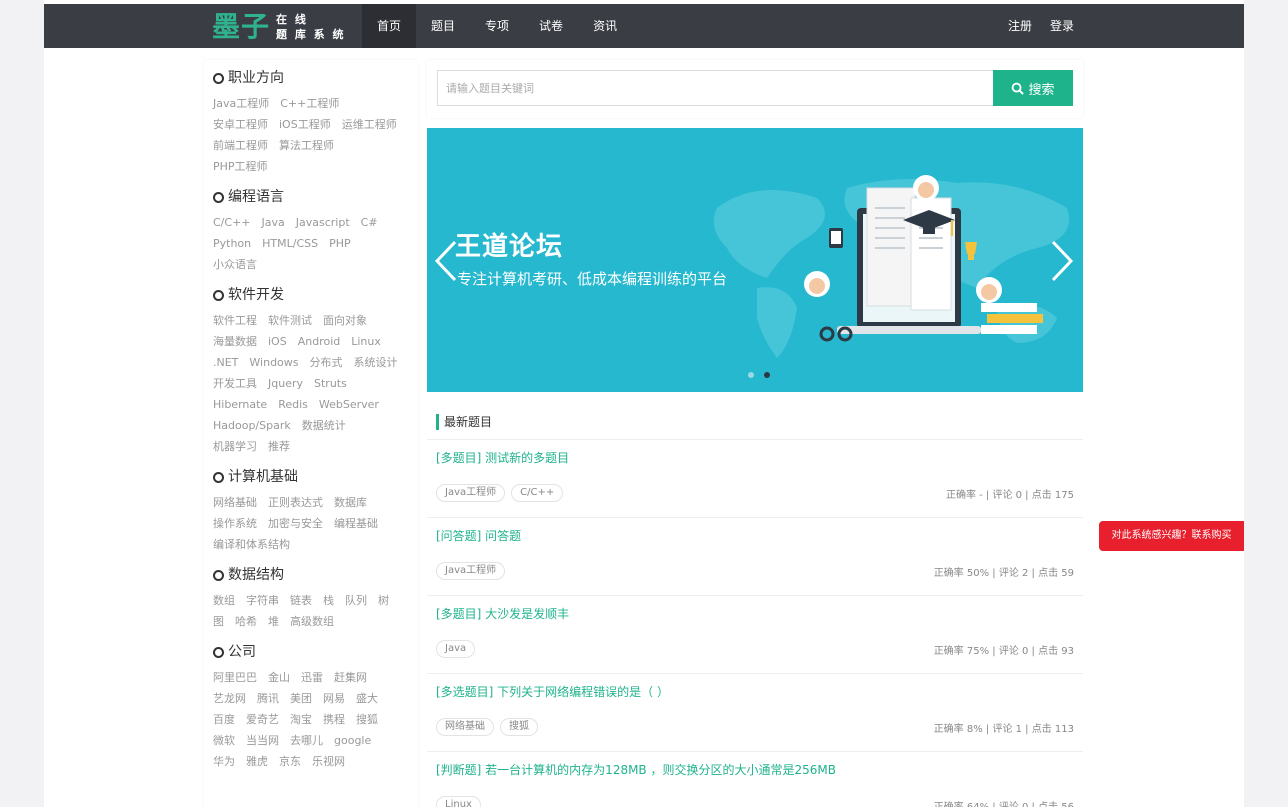 This screenshot has width=1288, height=807. What do you see at coordinates (218, 621) in the screenshot?
I see `category-link: 图` at bounding box center [218, 621].